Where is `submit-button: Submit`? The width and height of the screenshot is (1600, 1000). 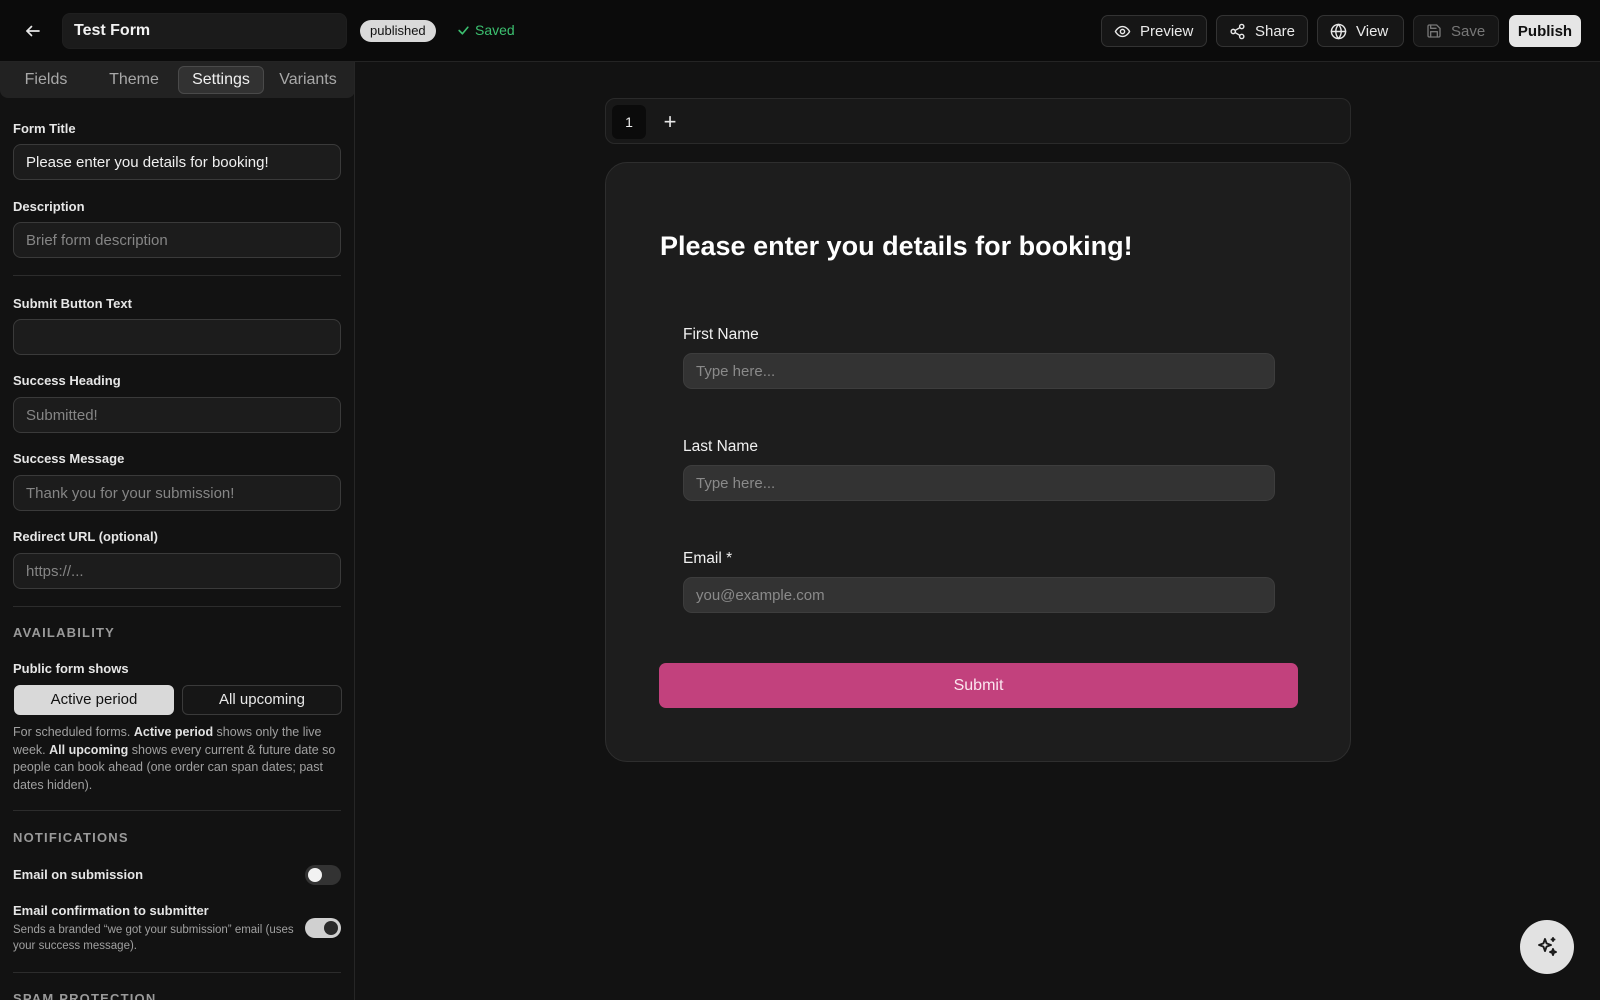
submit-button: Submit is located at coordinates (978, 685).